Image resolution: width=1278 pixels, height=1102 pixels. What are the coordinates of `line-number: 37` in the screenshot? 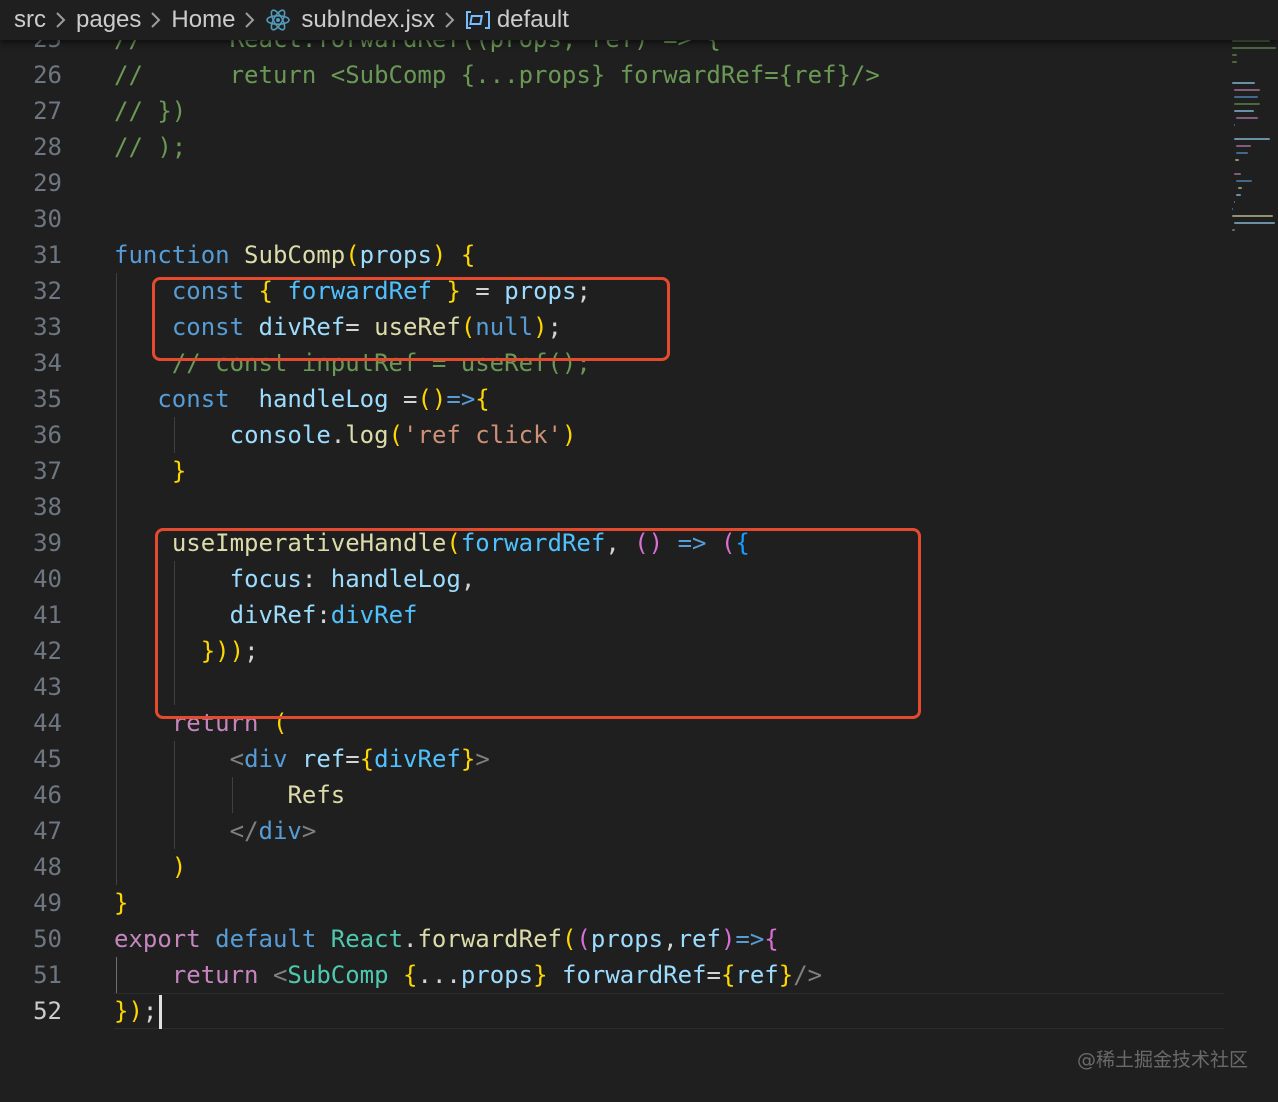 It's located at (47, 471).